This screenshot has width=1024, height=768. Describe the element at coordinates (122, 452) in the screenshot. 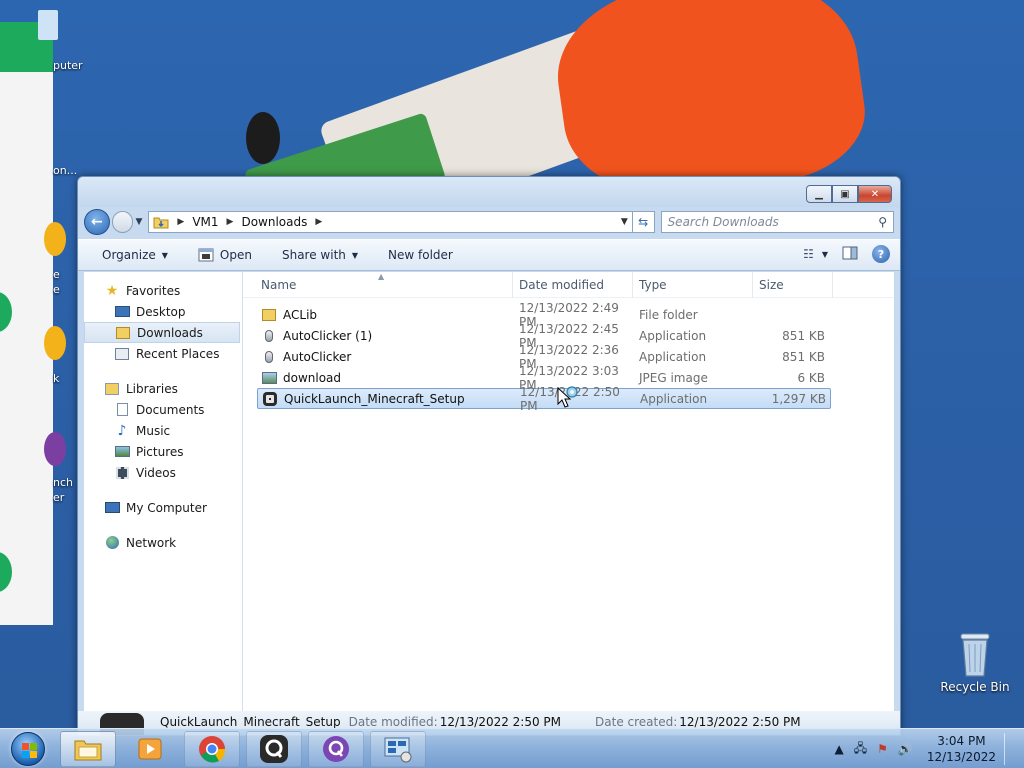

I see `pictures-icon` at that location.